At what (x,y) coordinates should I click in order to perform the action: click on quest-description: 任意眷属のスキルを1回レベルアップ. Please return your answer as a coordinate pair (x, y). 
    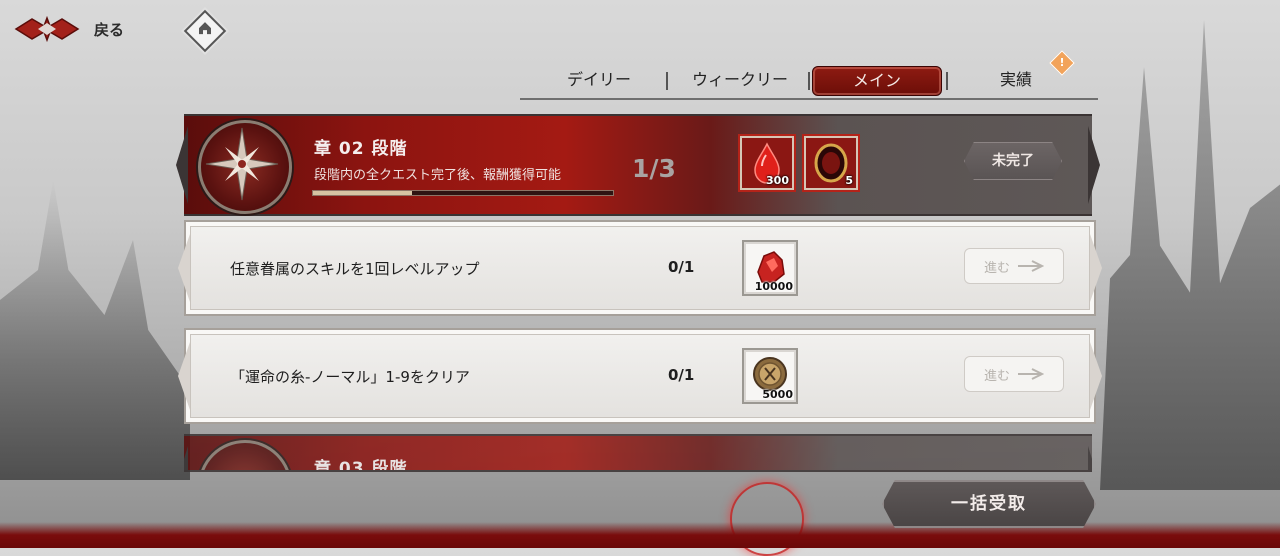
    Looking at the image, I should click on (355, 269).